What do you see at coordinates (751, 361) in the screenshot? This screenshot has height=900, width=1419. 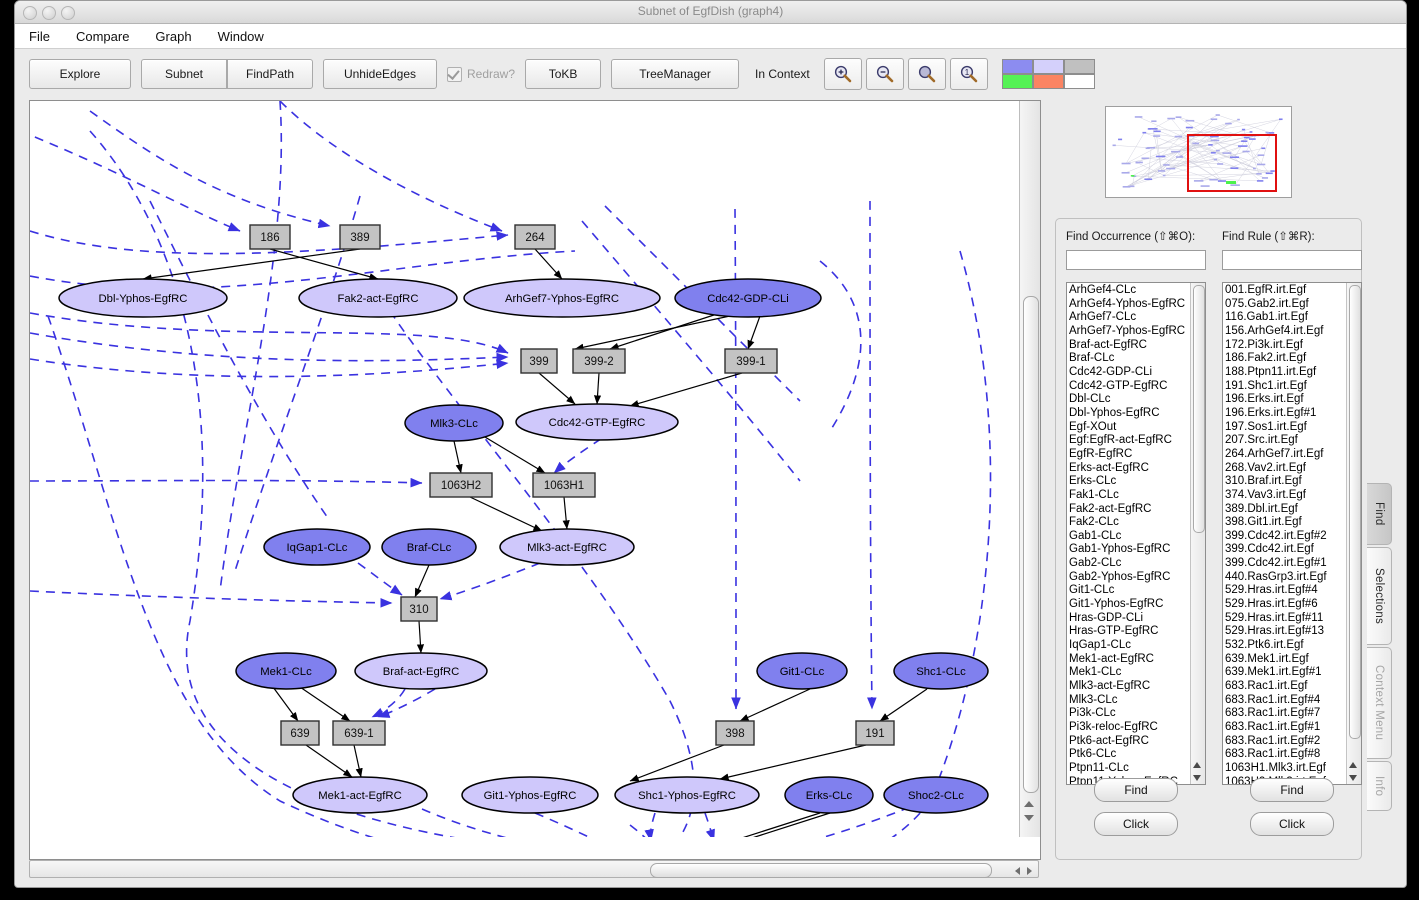 I see `graph-node-box: 399-1` at bounding box center [751, 361].